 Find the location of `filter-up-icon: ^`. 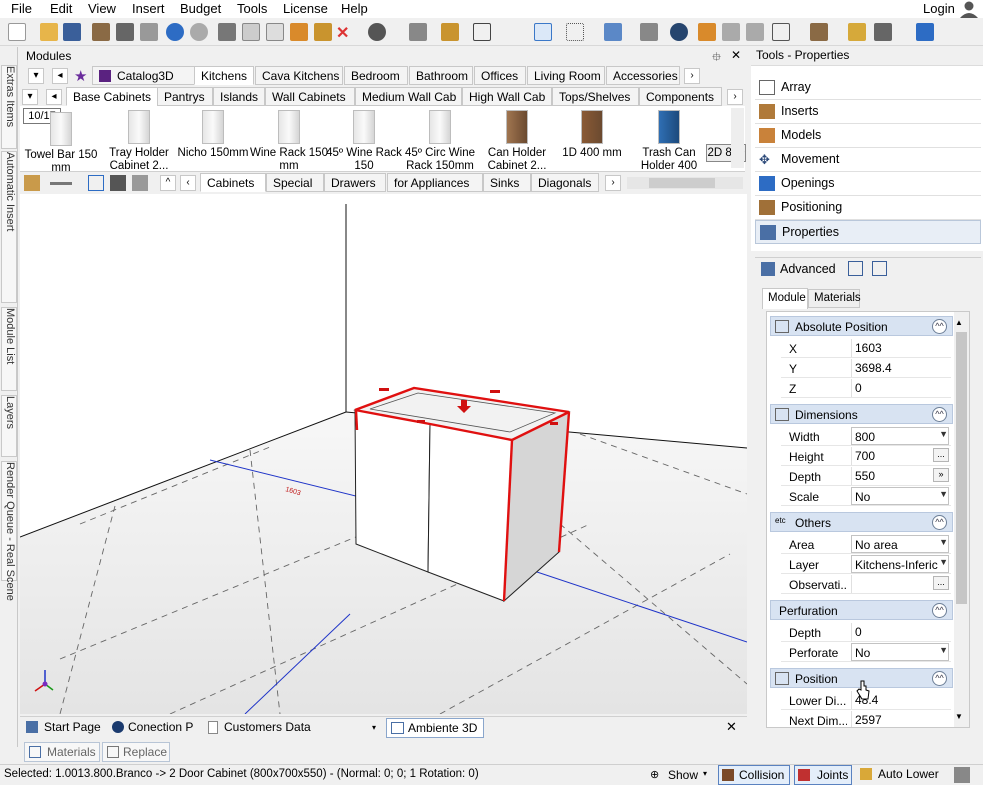

filter-up-icon: ^ is located at coordinates (168, 183).